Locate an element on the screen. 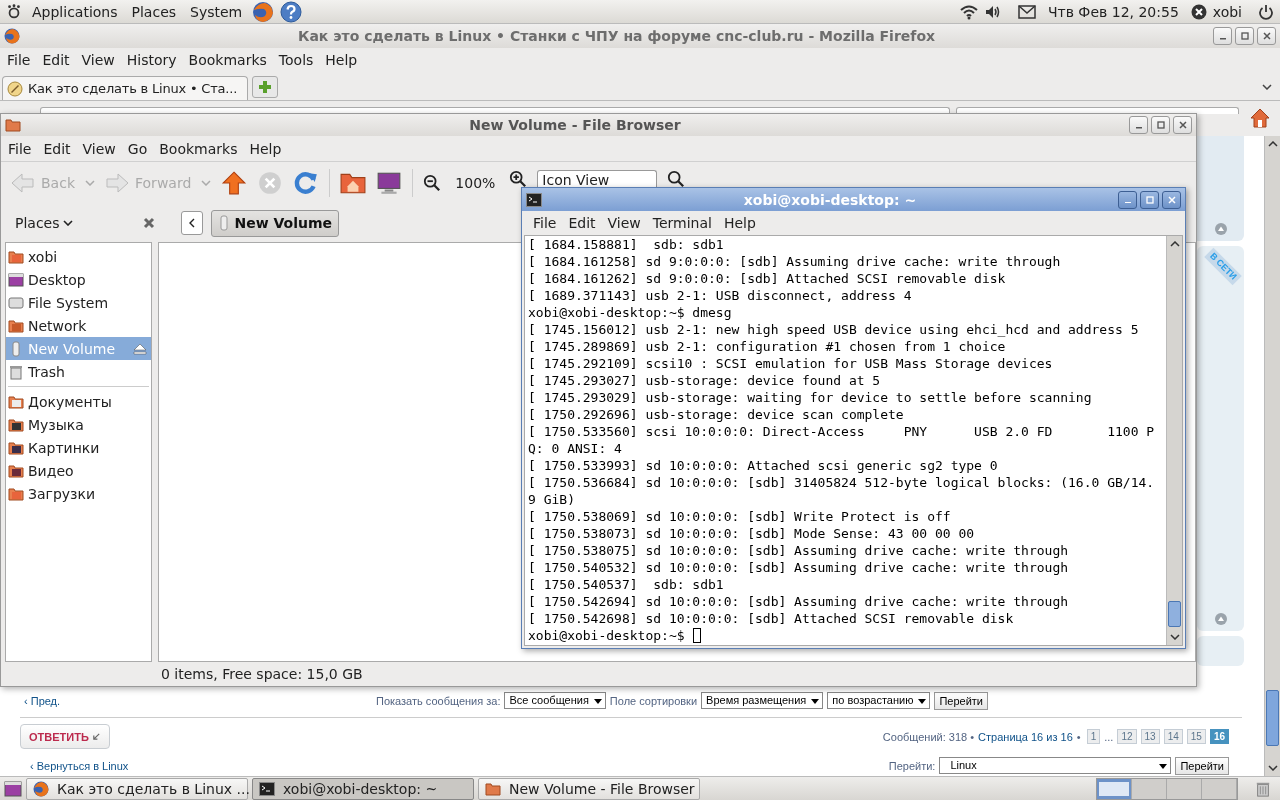  power-icon is located at coordinates (1266, 11).